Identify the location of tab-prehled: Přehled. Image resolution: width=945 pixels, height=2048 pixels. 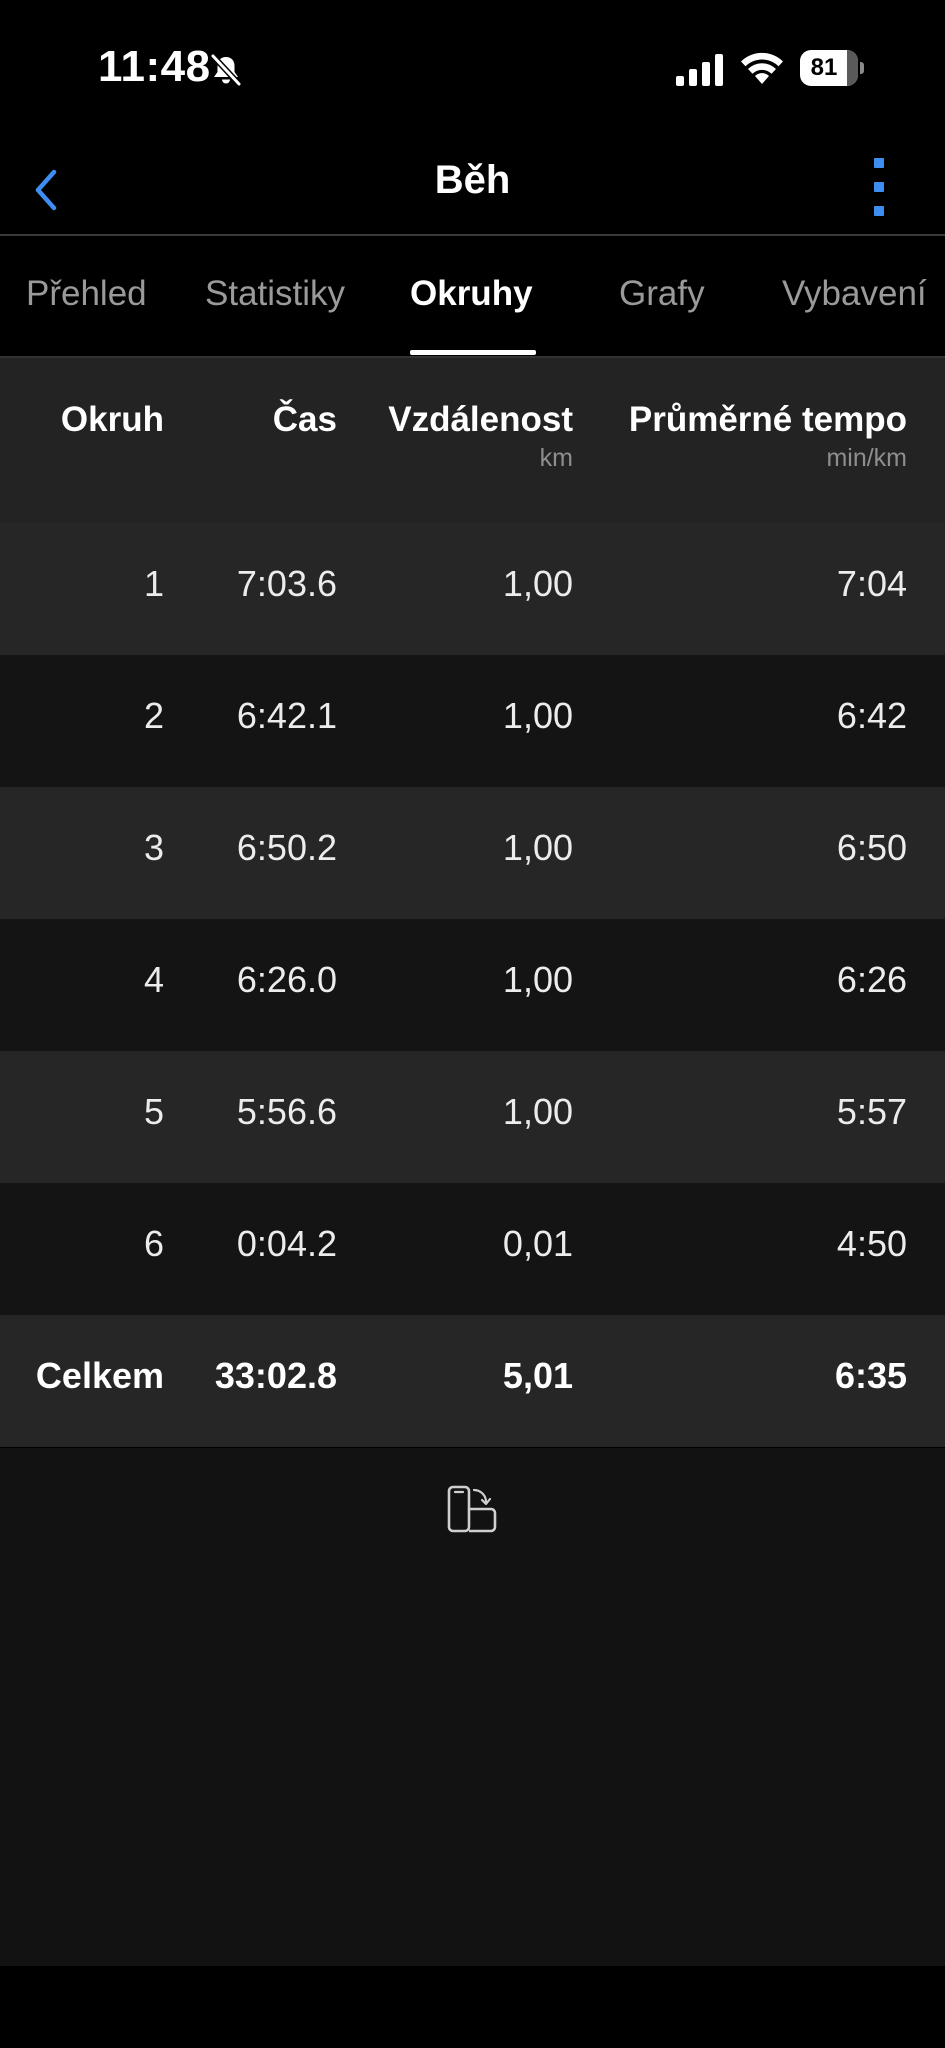
(86, 294).